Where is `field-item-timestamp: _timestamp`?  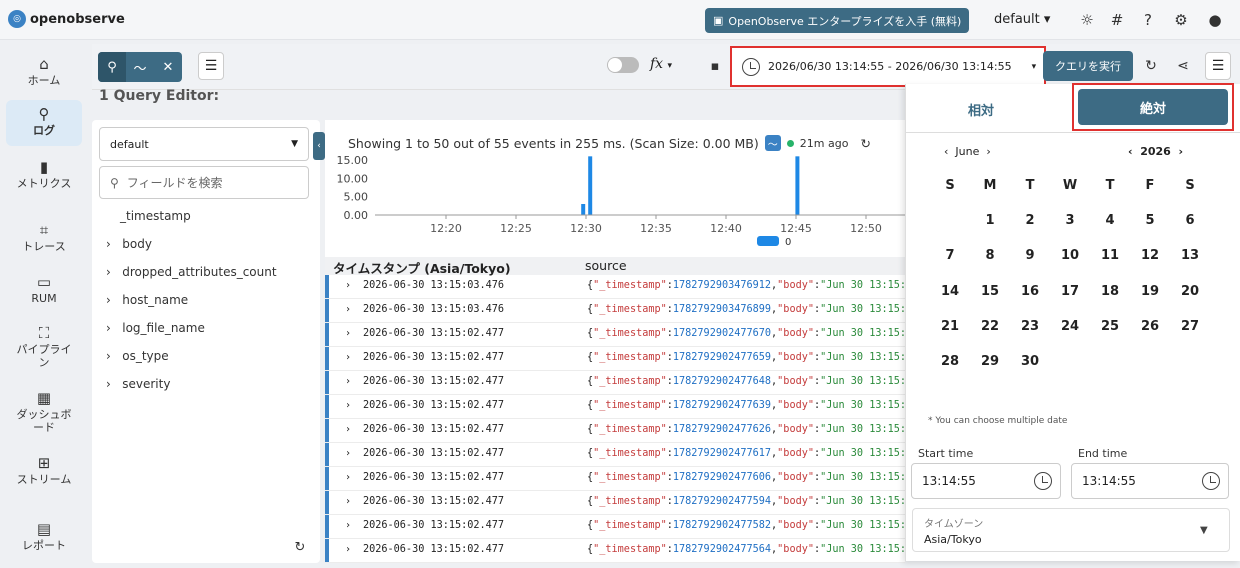 field-item-timestamp: _timestamp is located at coordinates (155, 216).